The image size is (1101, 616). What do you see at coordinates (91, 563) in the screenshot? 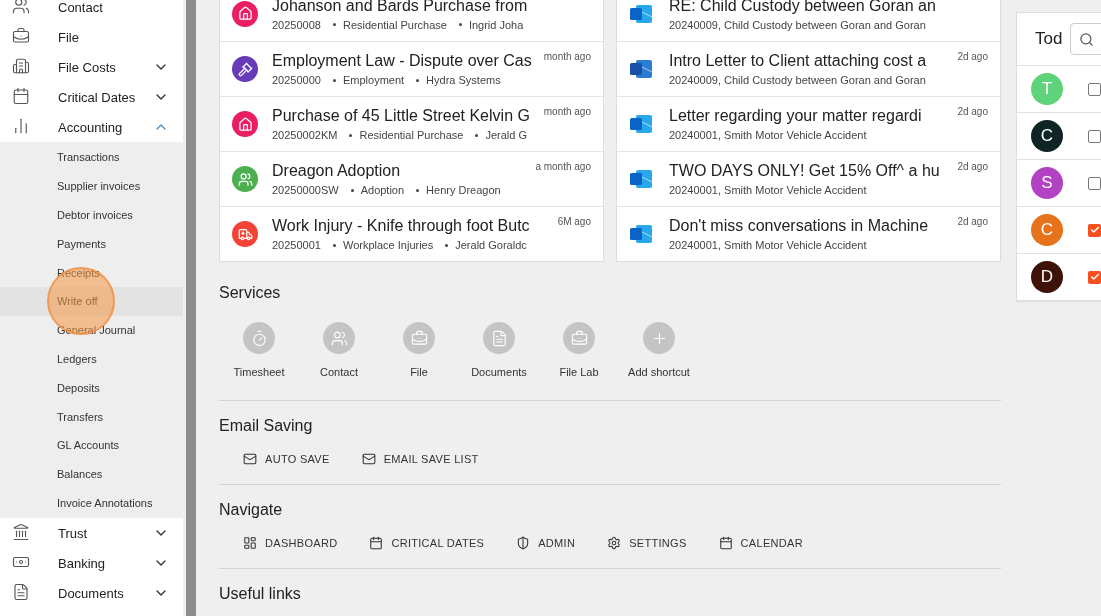
I see `sidebar-item: Banking` at bounding box center [91, 563].